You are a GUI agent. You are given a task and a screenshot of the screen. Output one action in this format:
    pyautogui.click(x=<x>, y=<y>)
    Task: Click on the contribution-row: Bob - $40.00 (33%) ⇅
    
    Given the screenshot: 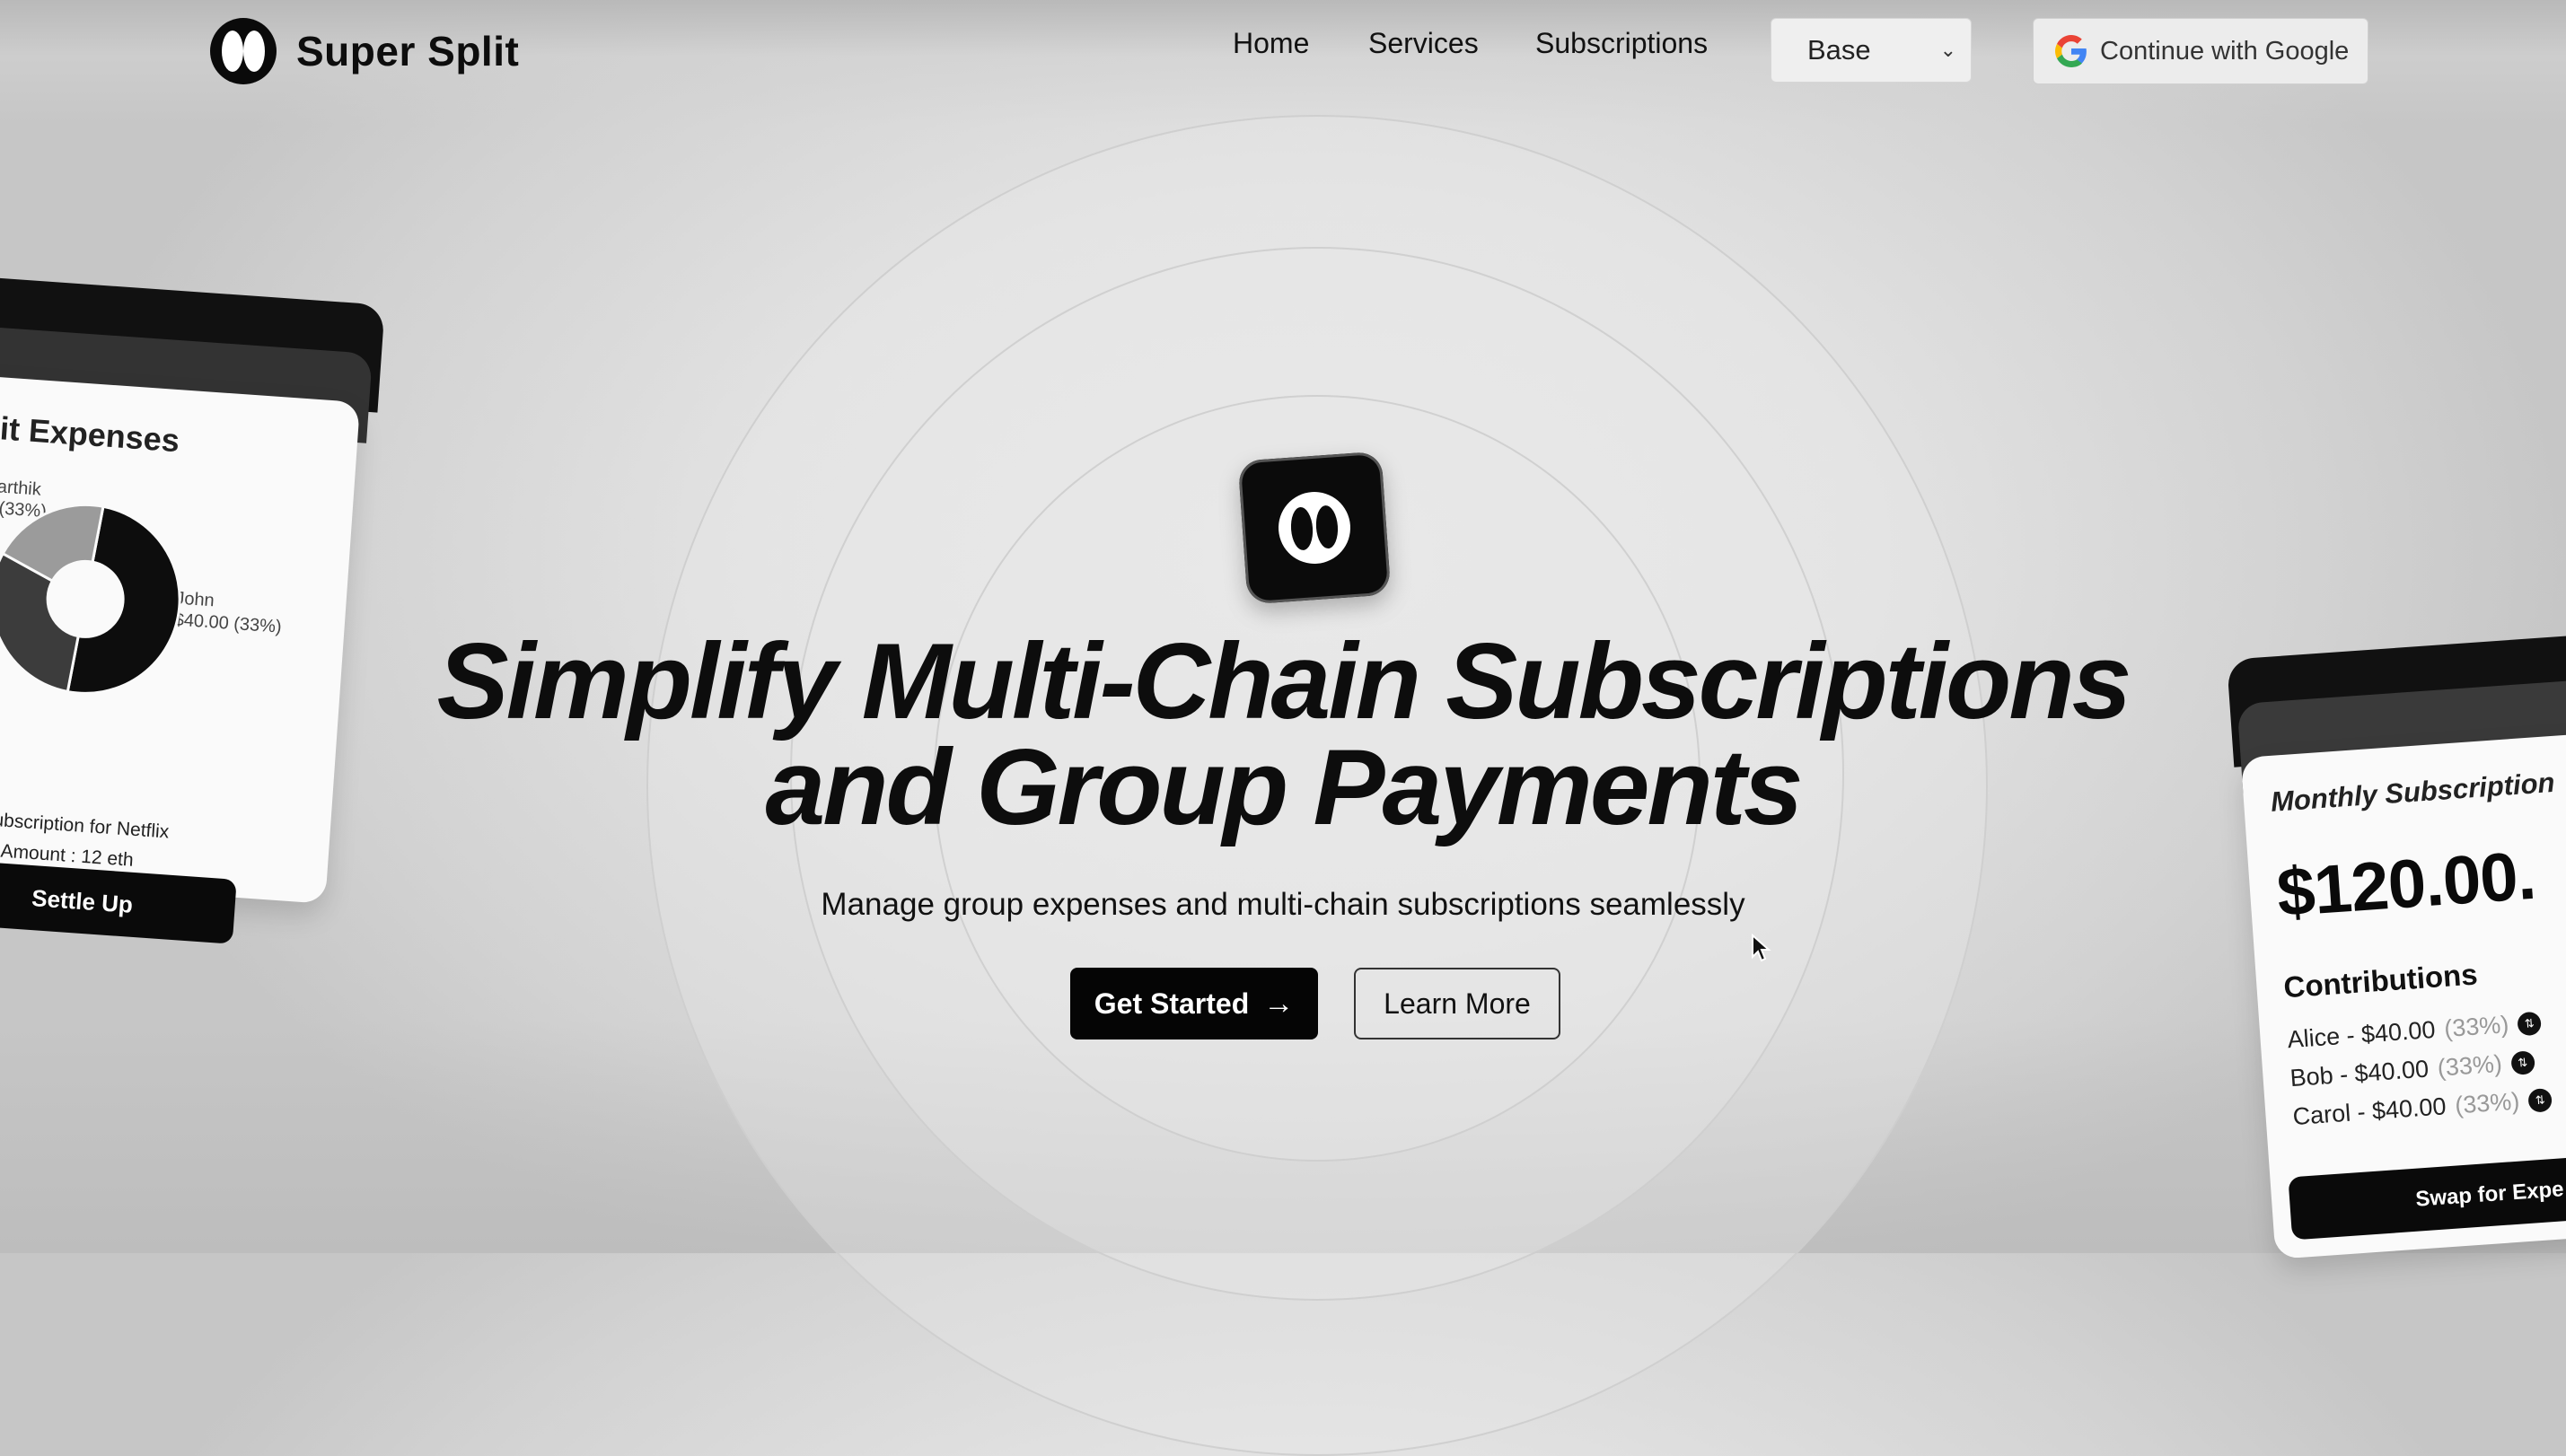 What is the action you would take?
    pyautogui.click(x=2412, y=1070)
    